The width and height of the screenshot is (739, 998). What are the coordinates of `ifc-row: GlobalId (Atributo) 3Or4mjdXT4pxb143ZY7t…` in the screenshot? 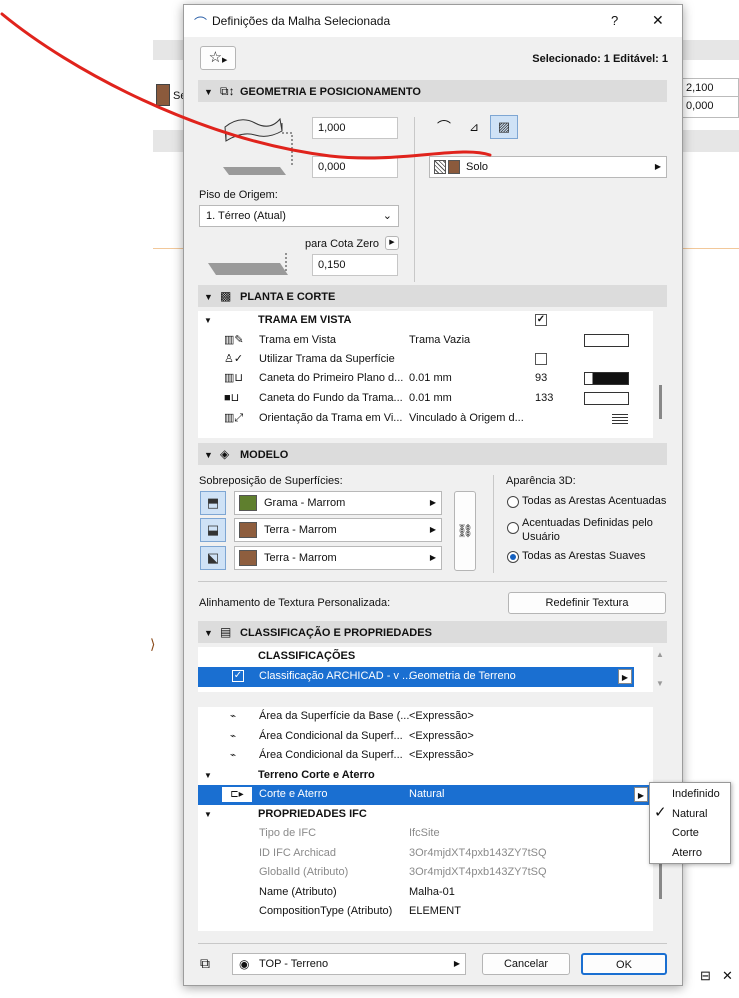 It's located at (403, 872).